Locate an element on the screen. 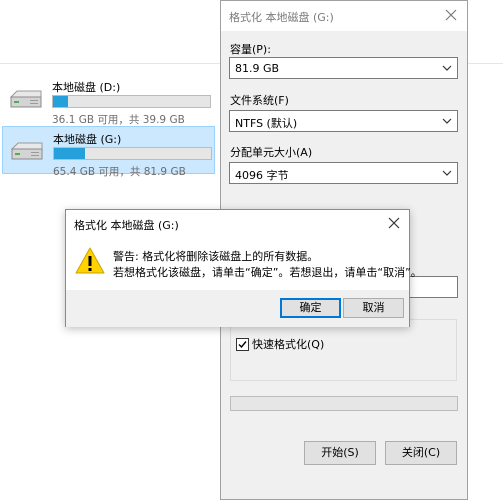 This screenshot has height=500, width=503. close-button: 关闭(C) is located at coordinates (421, 453).